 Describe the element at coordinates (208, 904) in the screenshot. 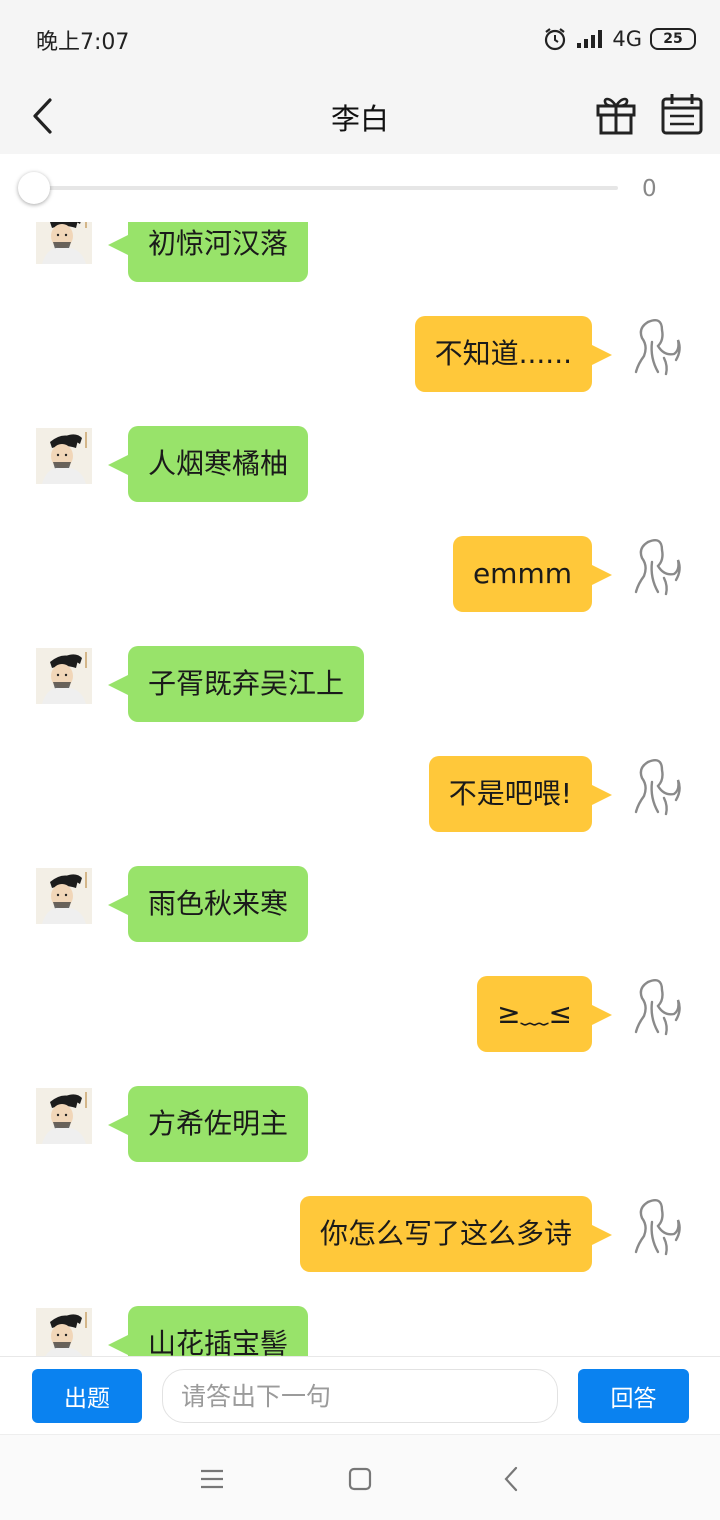

I see `message-bubble: 雨色秋来寒` at that location.